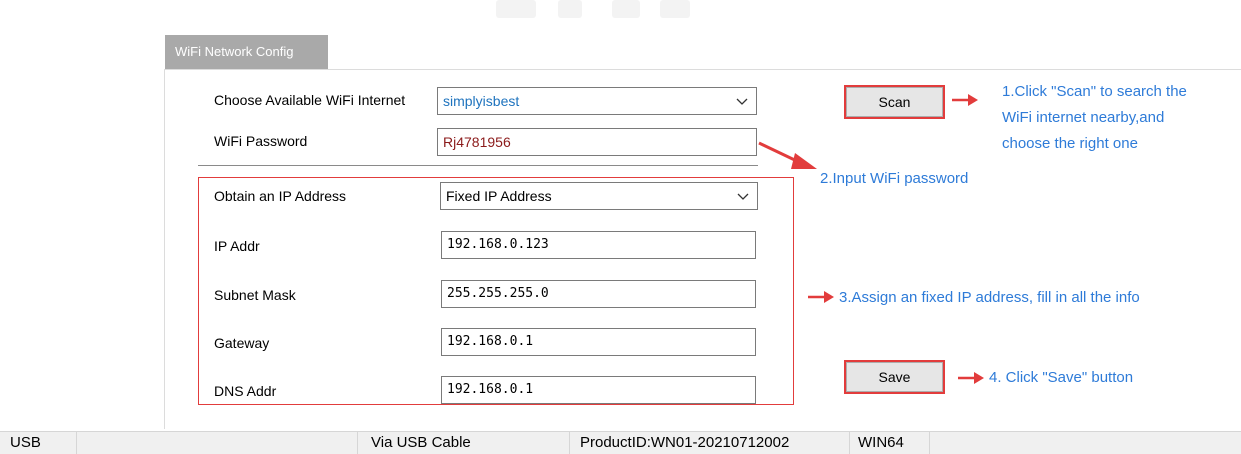 The image size is (1241, 454). I want to click on ip-addr-input: 192.168.0.123, so click(598, 245).